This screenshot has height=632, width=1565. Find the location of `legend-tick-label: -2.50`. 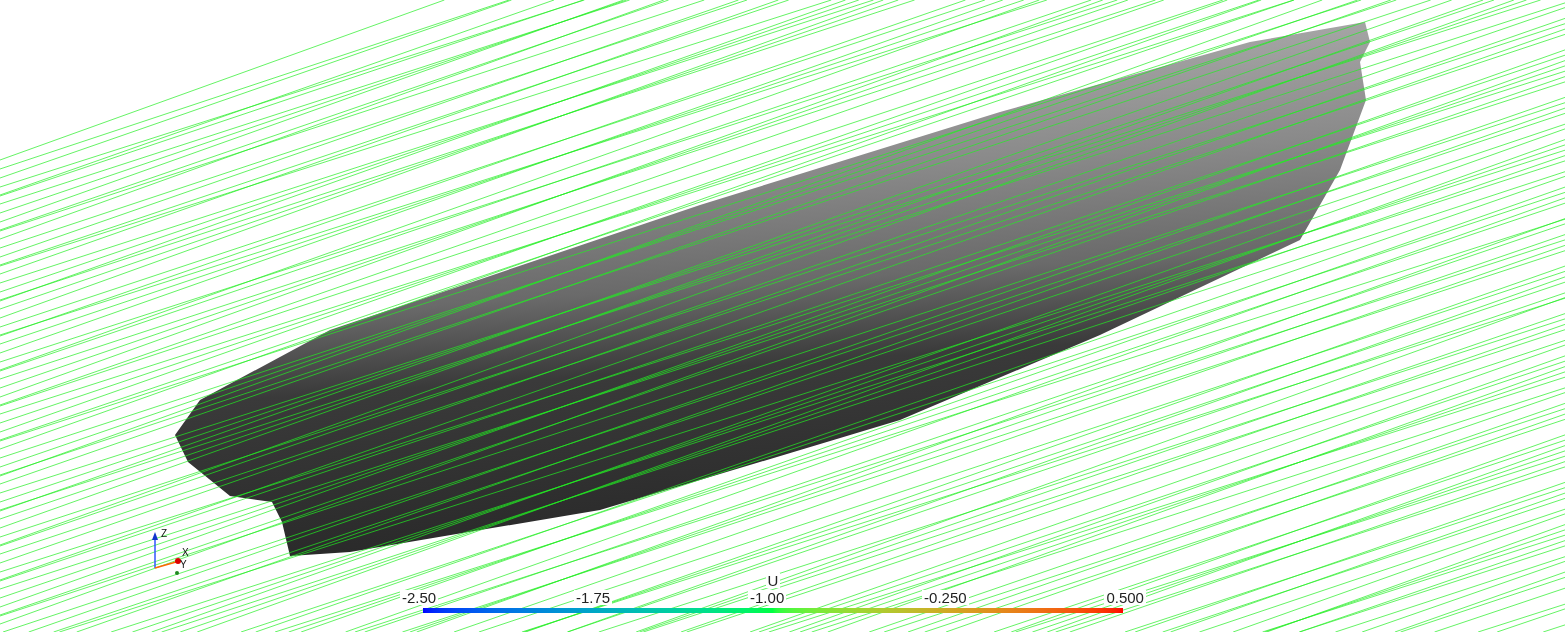

legend-tick-label: -2.50 is located at coordinates (419, 597).